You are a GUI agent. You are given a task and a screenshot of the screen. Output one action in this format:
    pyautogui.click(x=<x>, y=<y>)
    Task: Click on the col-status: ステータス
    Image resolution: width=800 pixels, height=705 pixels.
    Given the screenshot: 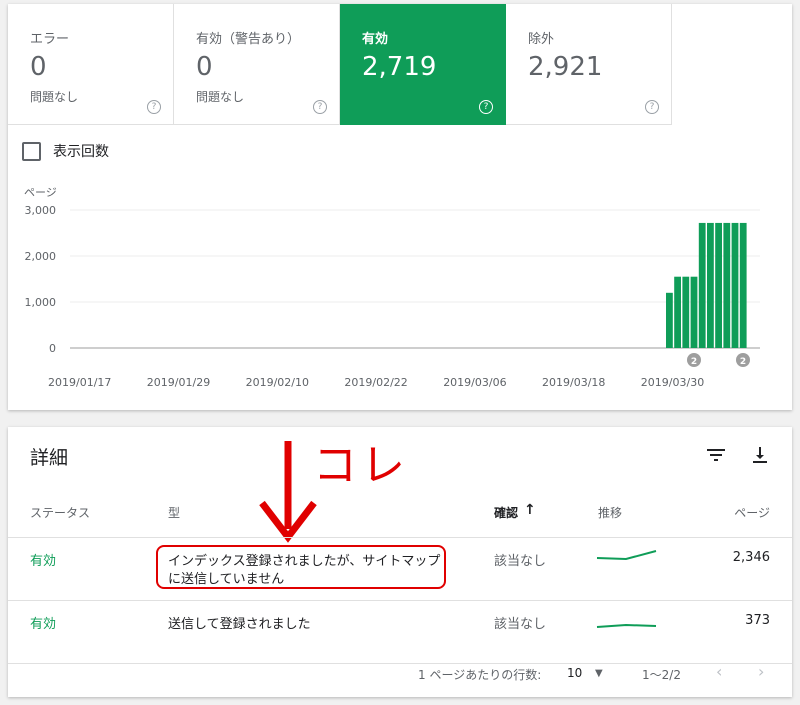 What is the action you would take?
    pyautogui.click(x=60, y=512)
    